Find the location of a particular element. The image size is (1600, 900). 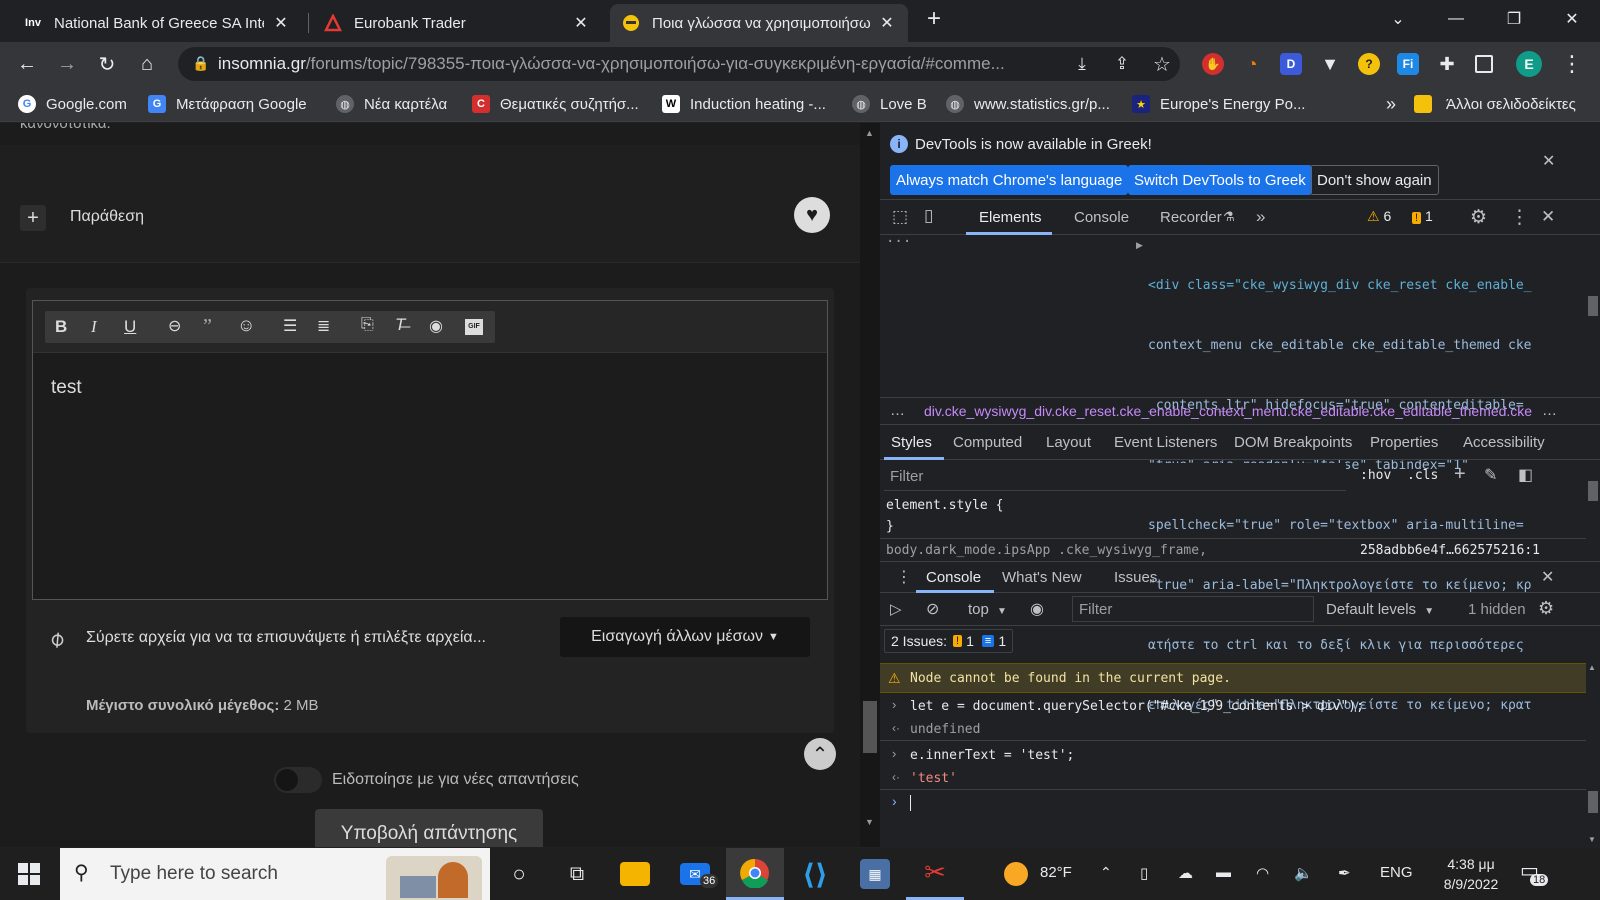

language-indicator: ENG is located at coordinates (1396, 872).